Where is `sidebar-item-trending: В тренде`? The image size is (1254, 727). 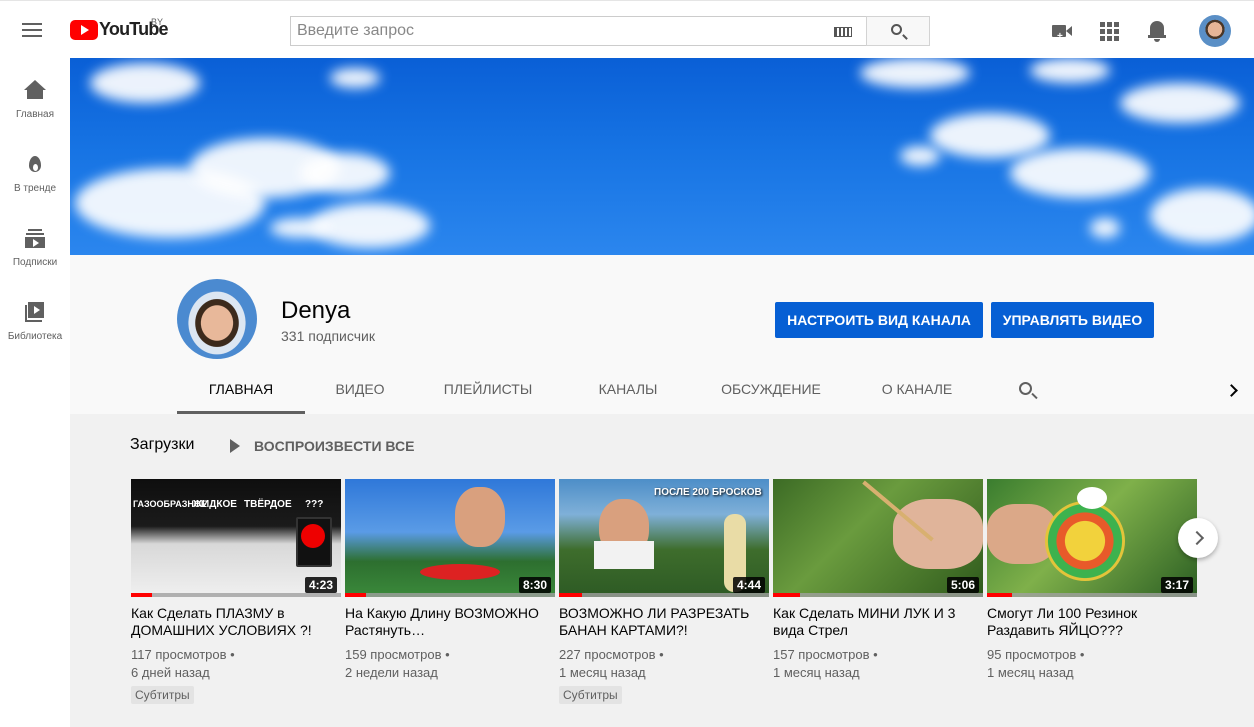 sidebar-item-trending: В тренде is located at coordinates (35, 169).